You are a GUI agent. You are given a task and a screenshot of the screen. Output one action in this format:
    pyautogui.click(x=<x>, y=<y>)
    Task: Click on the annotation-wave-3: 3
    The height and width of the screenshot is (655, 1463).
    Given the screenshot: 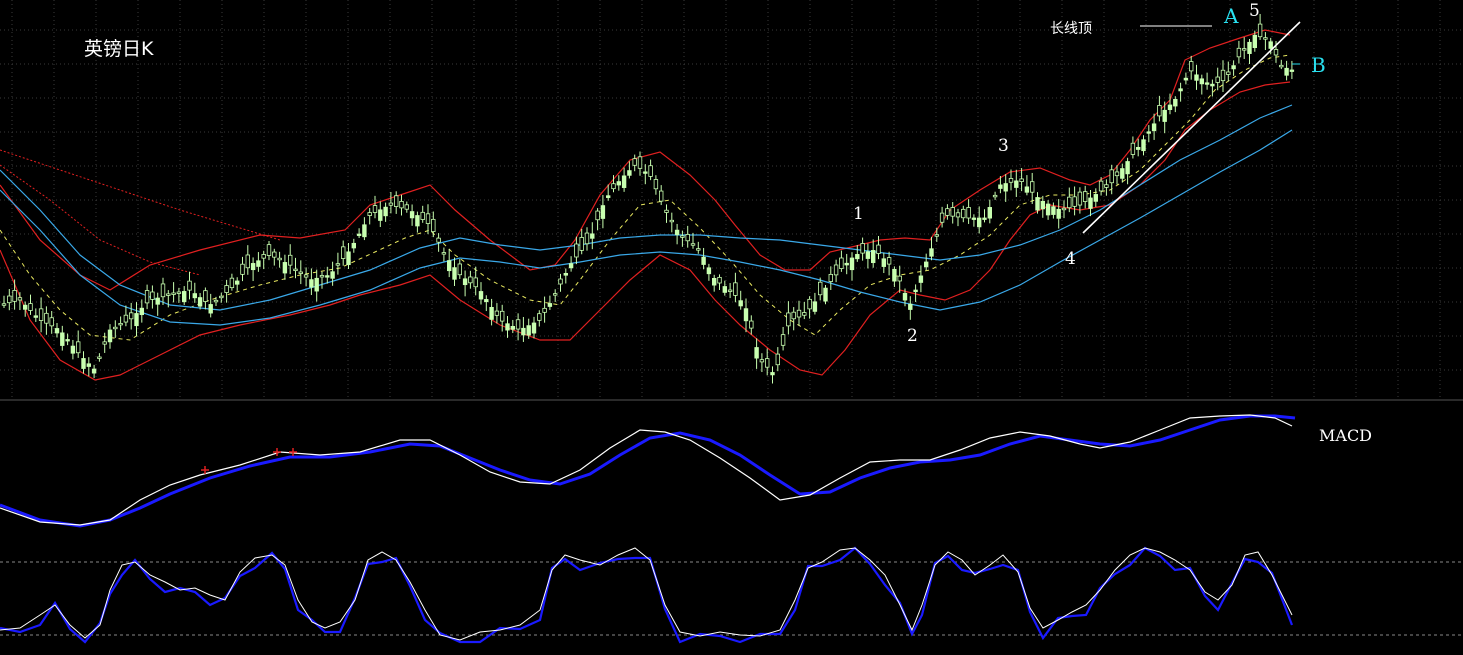 What is the action you would take?
    pyautogui.click(x=1003, y=146)
    